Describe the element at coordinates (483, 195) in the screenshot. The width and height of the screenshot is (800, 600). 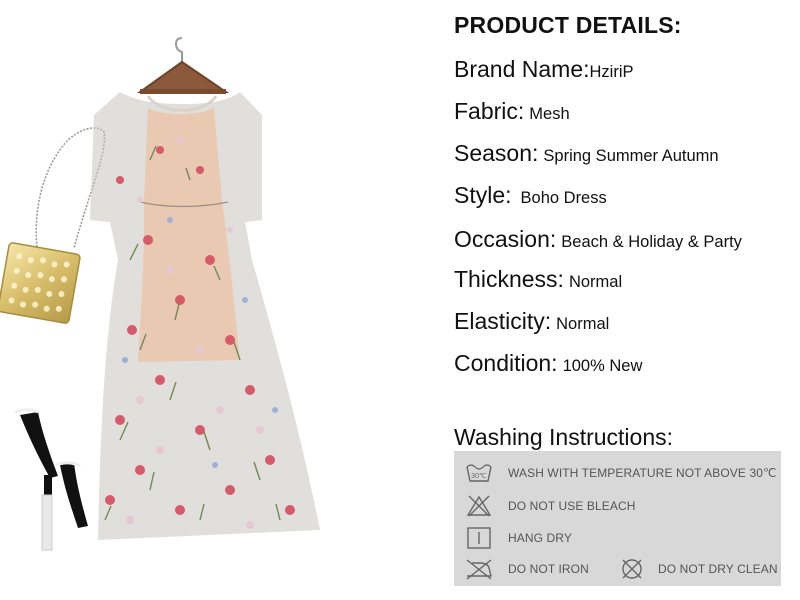
I see `style-label: Style:` at that location.